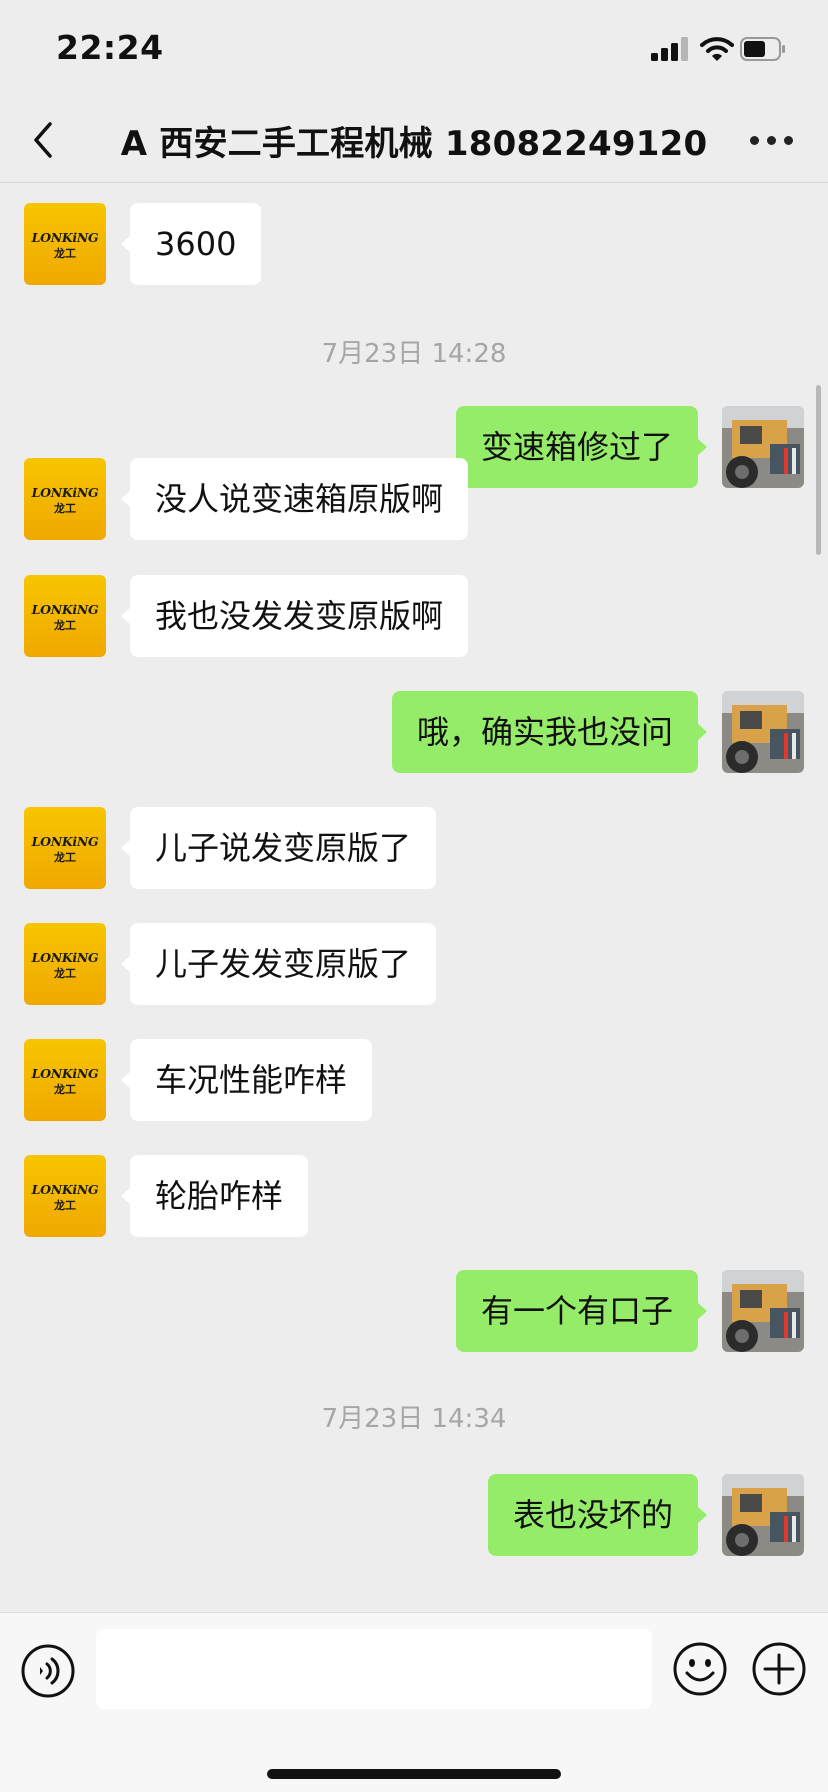 Image resolution: width=828 pixels, height=1792 pixels. Describe the element at coordinates (717, 49) in the screenshot. I see `wifi-icon` at that location.